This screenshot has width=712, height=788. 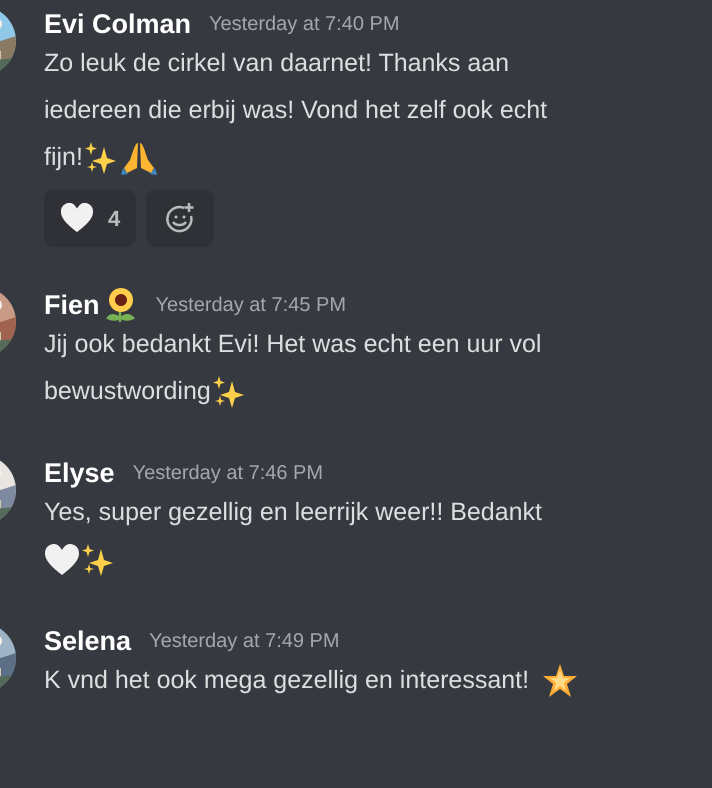 I want to click on author-name: Evi Colman, so click(x=118, y=24).